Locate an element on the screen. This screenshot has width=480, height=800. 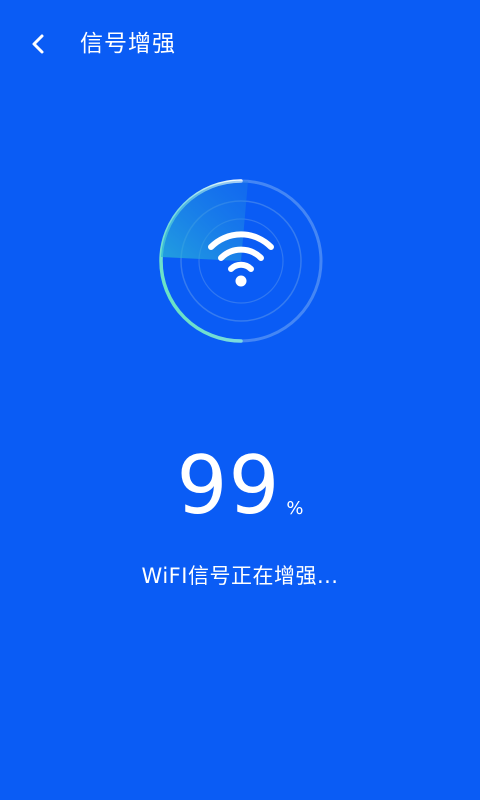
page-title: 信号增强 is located at coordinates (128, 44).